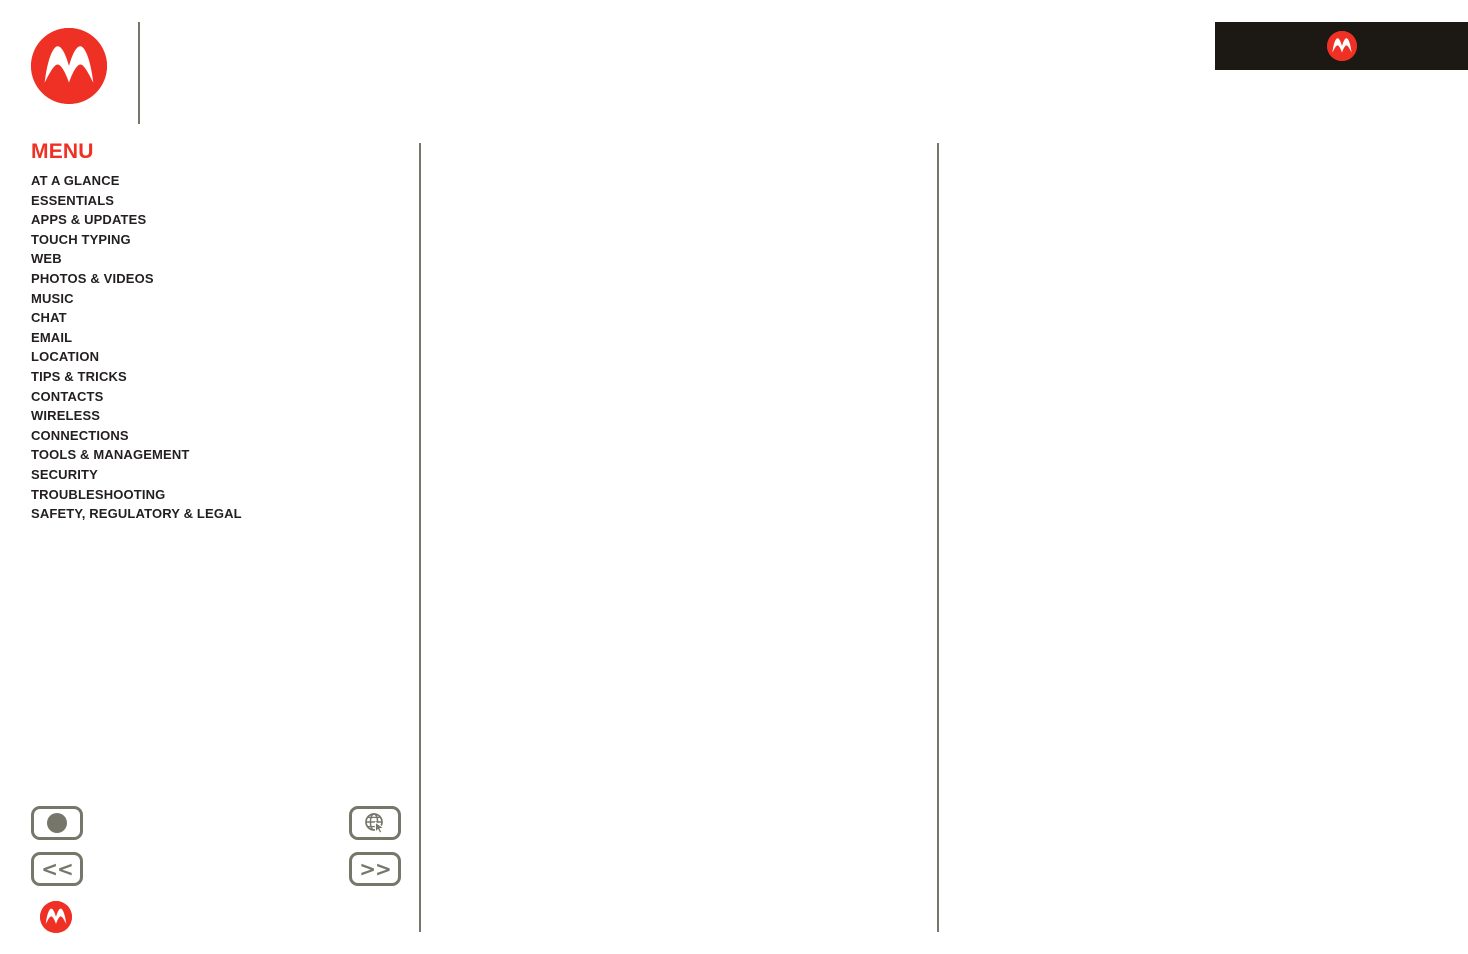 The height and width of the screenshot is (954, 1468). I want to click on column-one-divider, so click(420, 537).